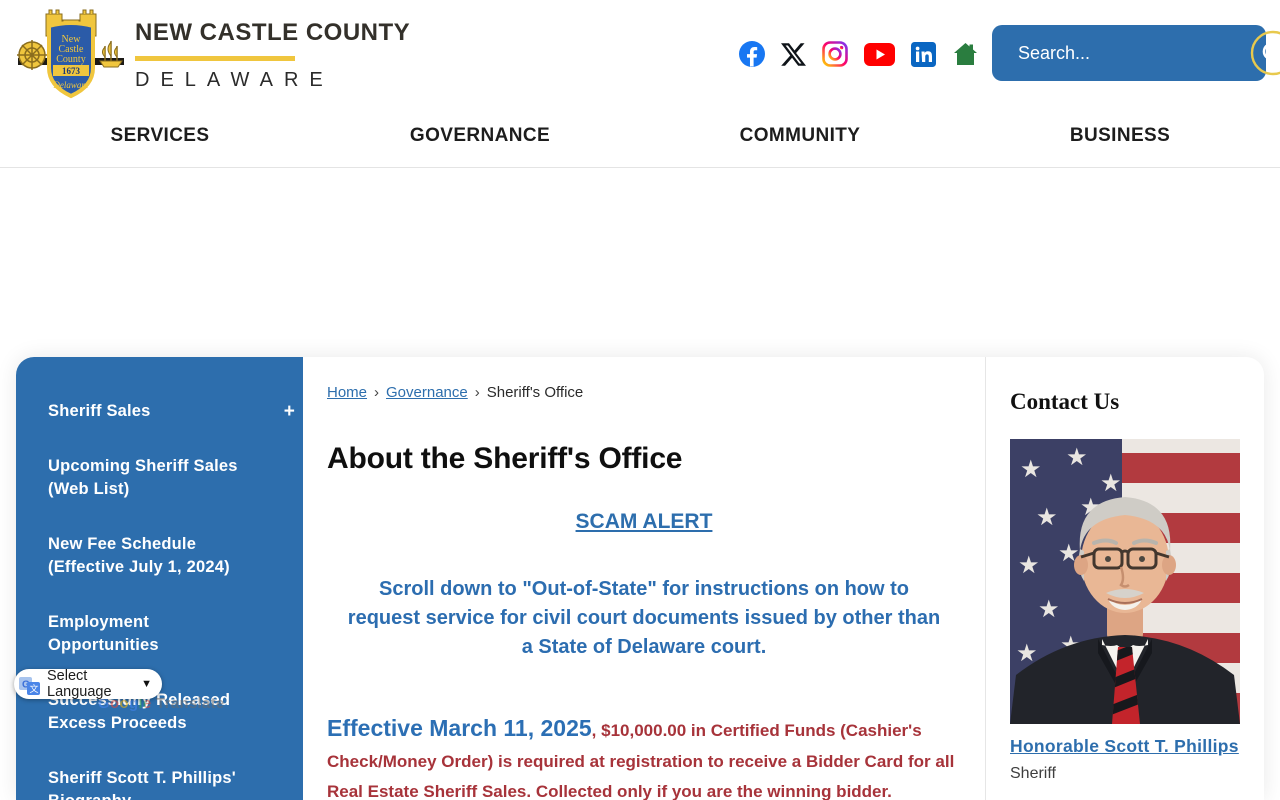  Describe the element at coordinates (859, 54) in the screenshot. I see `social-links` at that location.